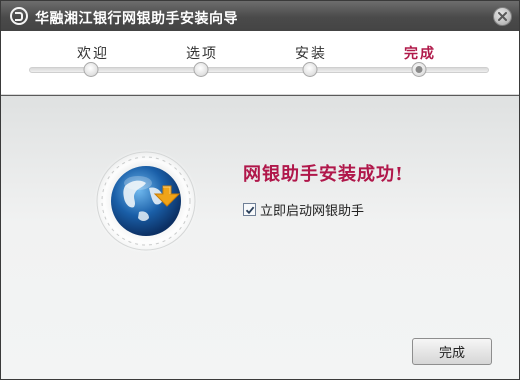  What do you see at coordinates (310, 69) in the screenshot?
I see `step-dot-install` at bounding box center [310, 69].